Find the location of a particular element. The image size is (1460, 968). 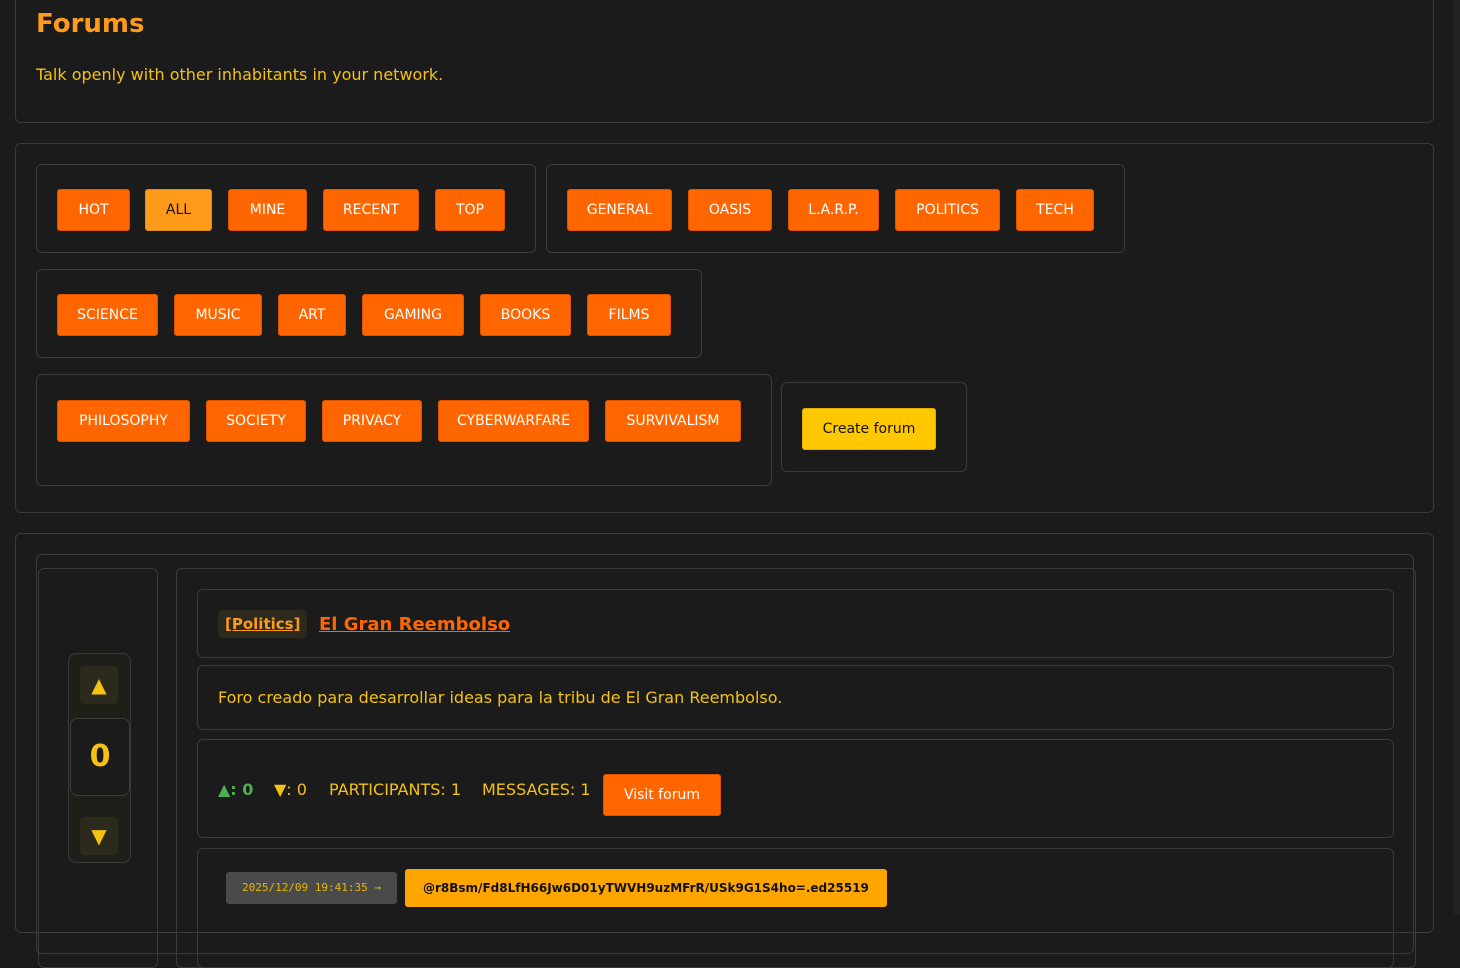

category-larp-button: L.A.R.P. is located at coordinates (833, 210).